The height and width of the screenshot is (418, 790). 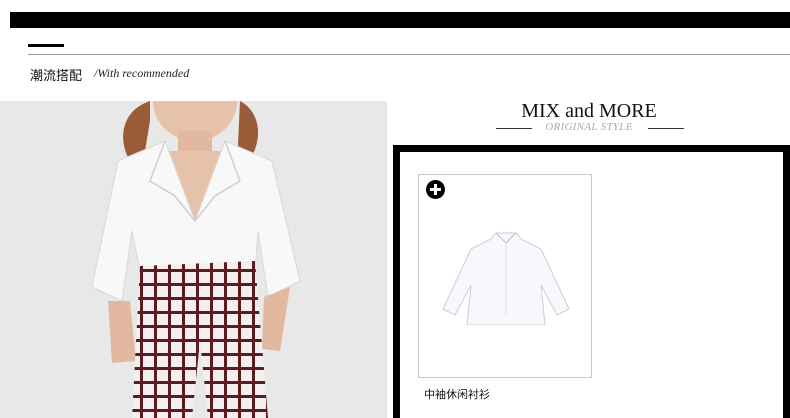 I want to click on mix-title: MIX and MORE, so click(x=589, y=111).